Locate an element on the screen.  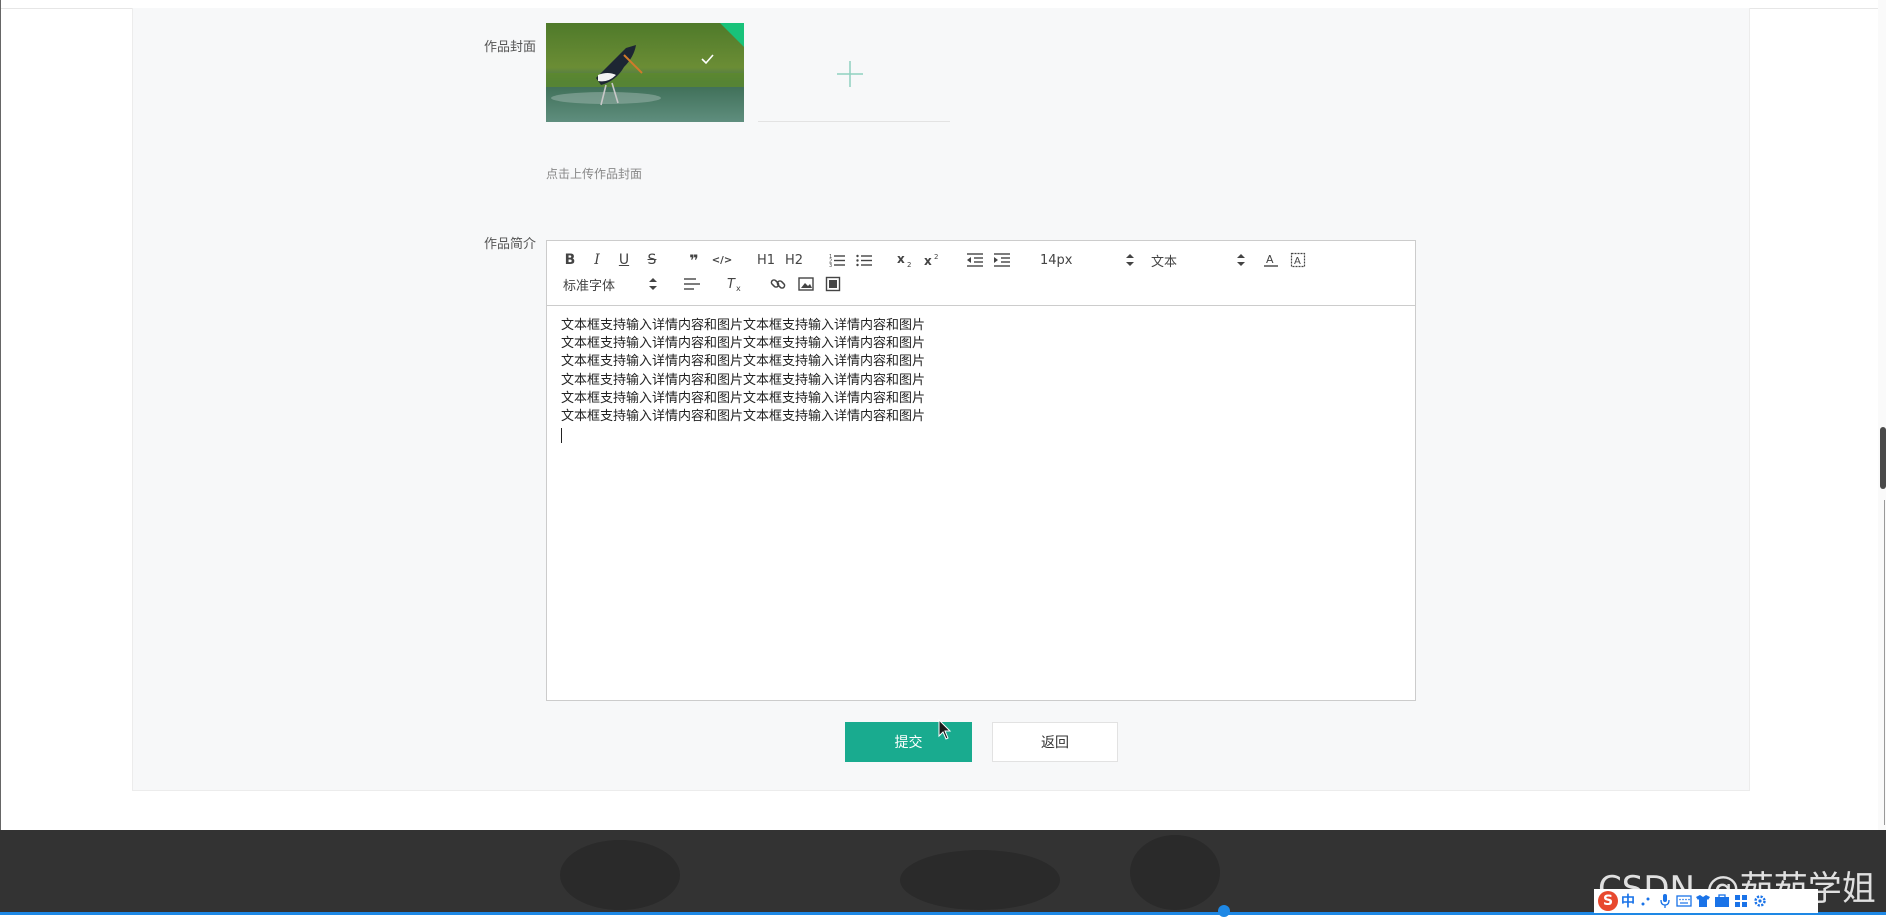
settings-icon is located at coordinates (1760, 901).